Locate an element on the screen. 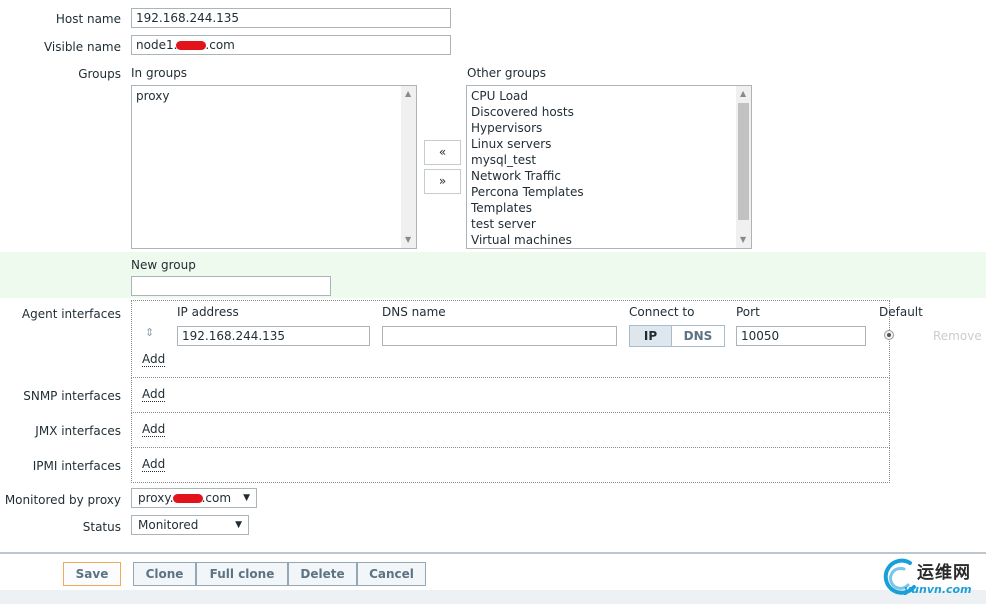 This screenshot has width=986, height=604. delete-button: Delete is located at coordinates (322, 574).